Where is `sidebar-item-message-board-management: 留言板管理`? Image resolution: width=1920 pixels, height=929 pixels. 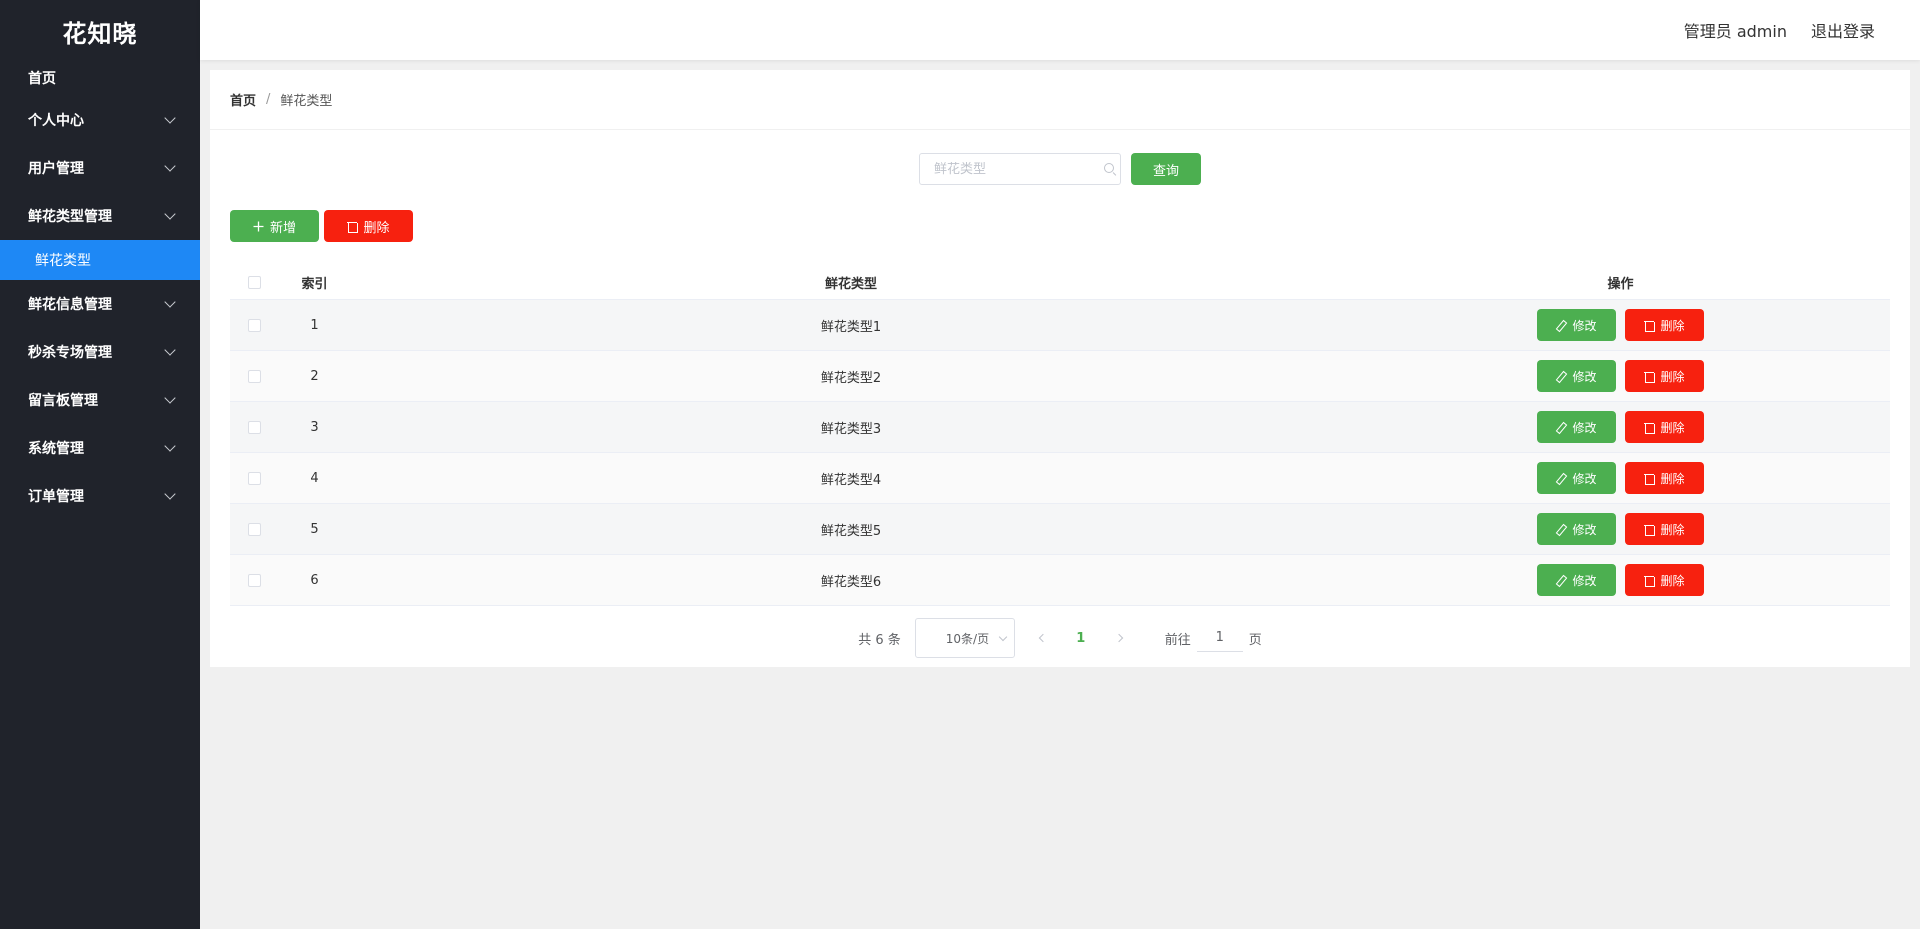
sidebar-item-message-board-management: 留言板管理 is located at coordinates (100, 400).